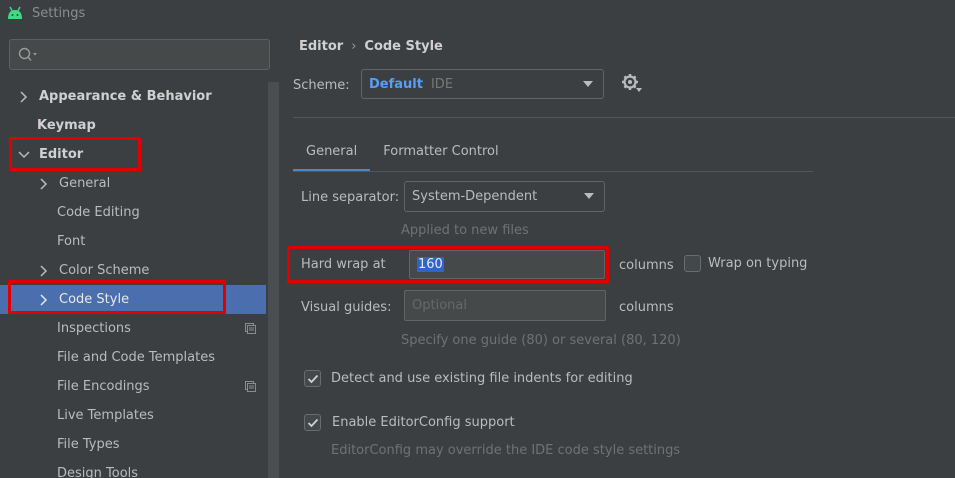  What do you see at coordinates (133, 241) in the screenshot?
I see `sidebar-item-font: Font` at bounding box center [133, 241].